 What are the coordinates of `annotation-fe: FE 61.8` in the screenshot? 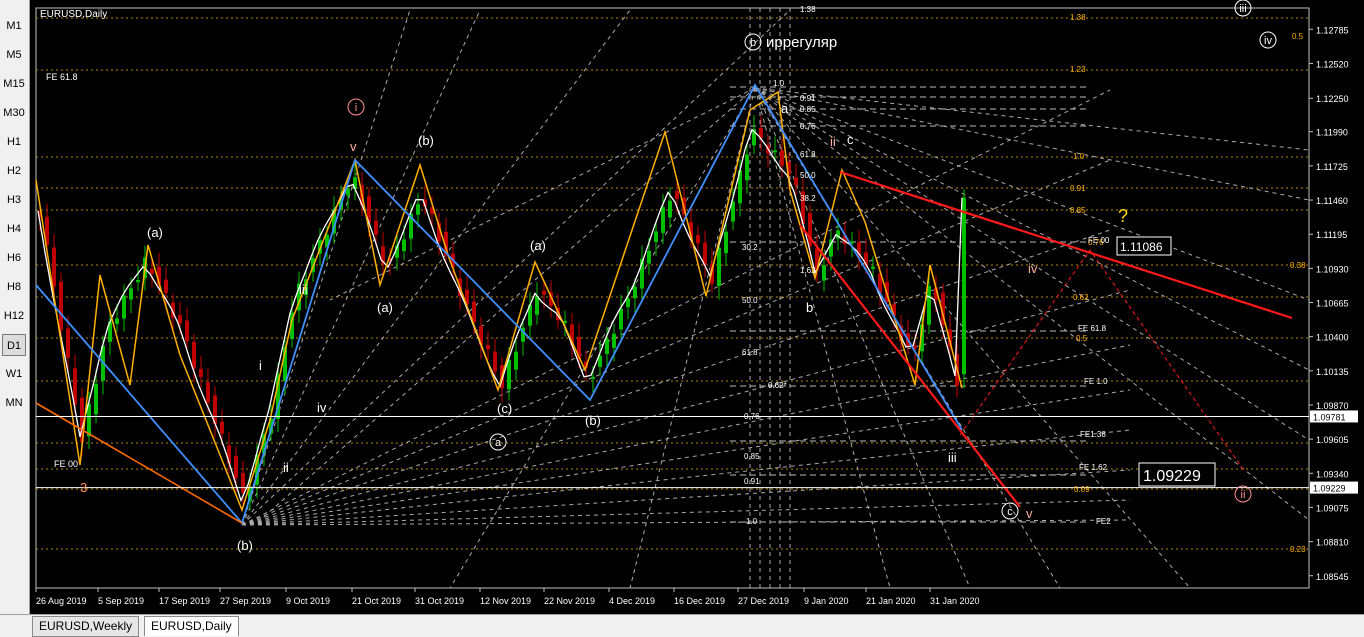 It's located at (62, 77).